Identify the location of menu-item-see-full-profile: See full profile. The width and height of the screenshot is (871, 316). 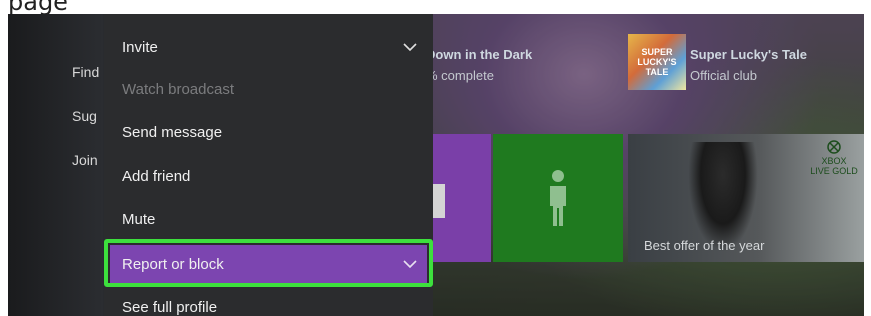
(268, 302).